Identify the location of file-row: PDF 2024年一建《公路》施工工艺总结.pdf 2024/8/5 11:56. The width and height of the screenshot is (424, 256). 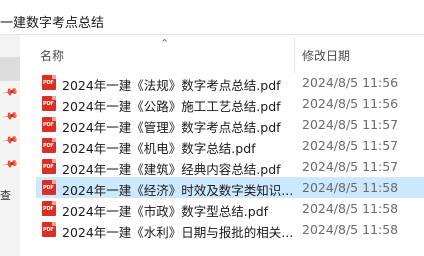
(230, 103).